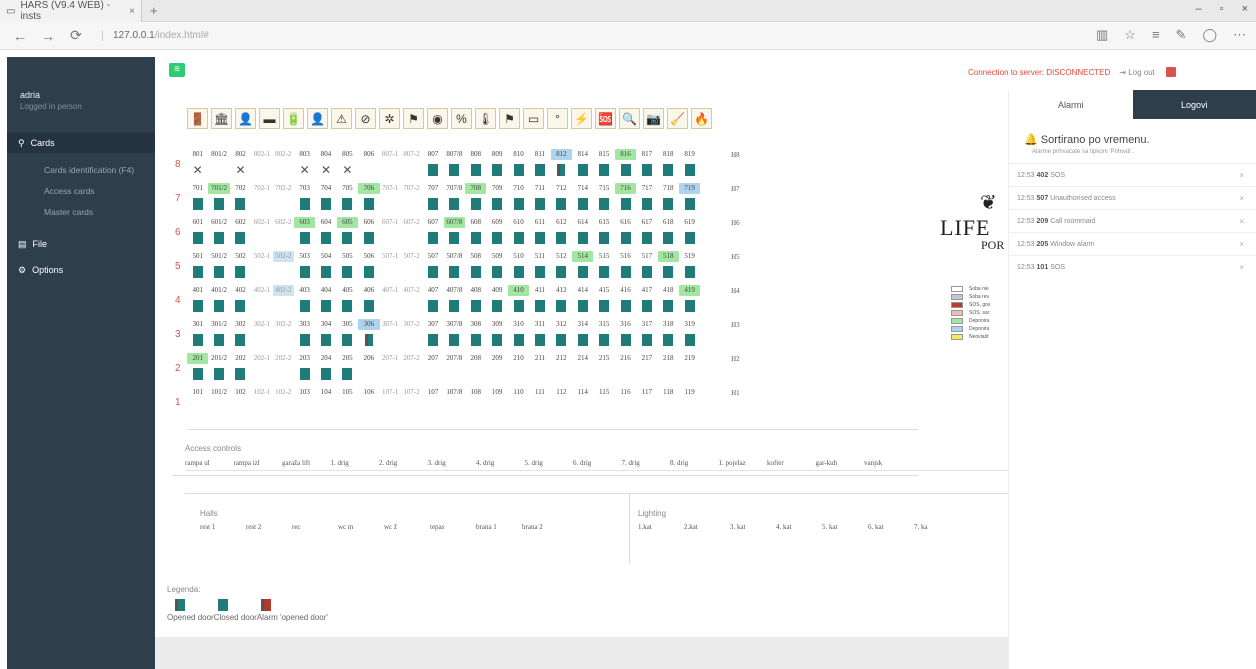 This screenshot has width=1256, height=669. Describe the element at coordinates (218, 392) in the screenshot. I see `room-cell: 101/2` at that location.